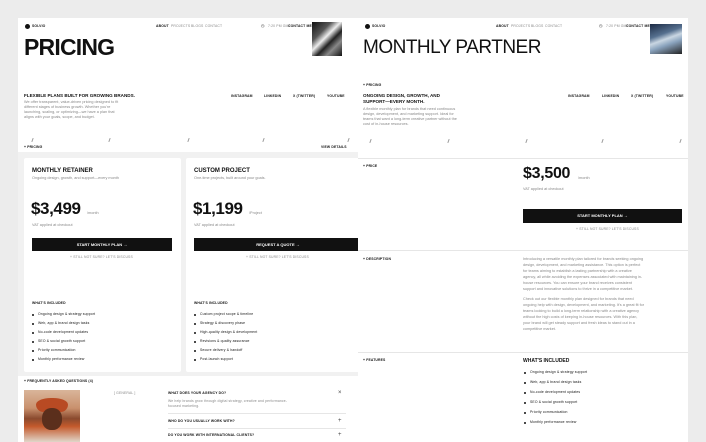 This screenshot has height=442, width=706. What do you see at coordinates (554, 402) in the screenshot?
I see `feature-item: SEO & social growth support` at bounding box center [554, 402].